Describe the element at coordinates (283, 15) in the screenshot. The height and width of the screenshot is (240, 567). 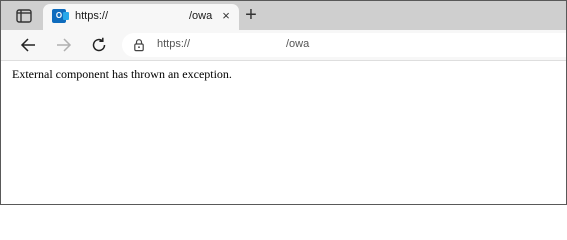
I see `tab-strip: O https:// /owa × +` at that location.